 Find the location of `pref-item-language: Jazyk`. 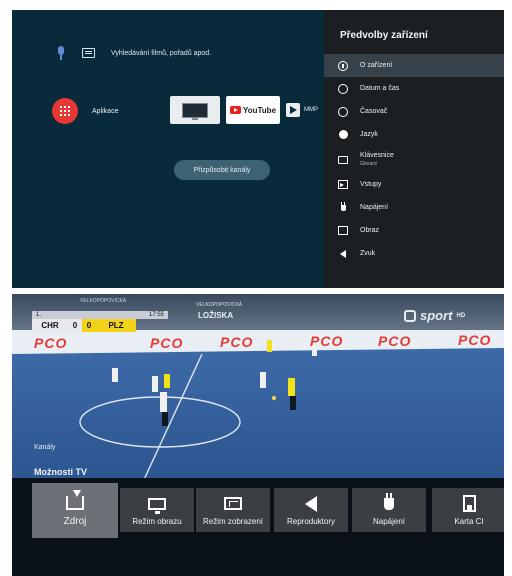

pref-item-language: Jazyk is located at coordinates (414, 134).